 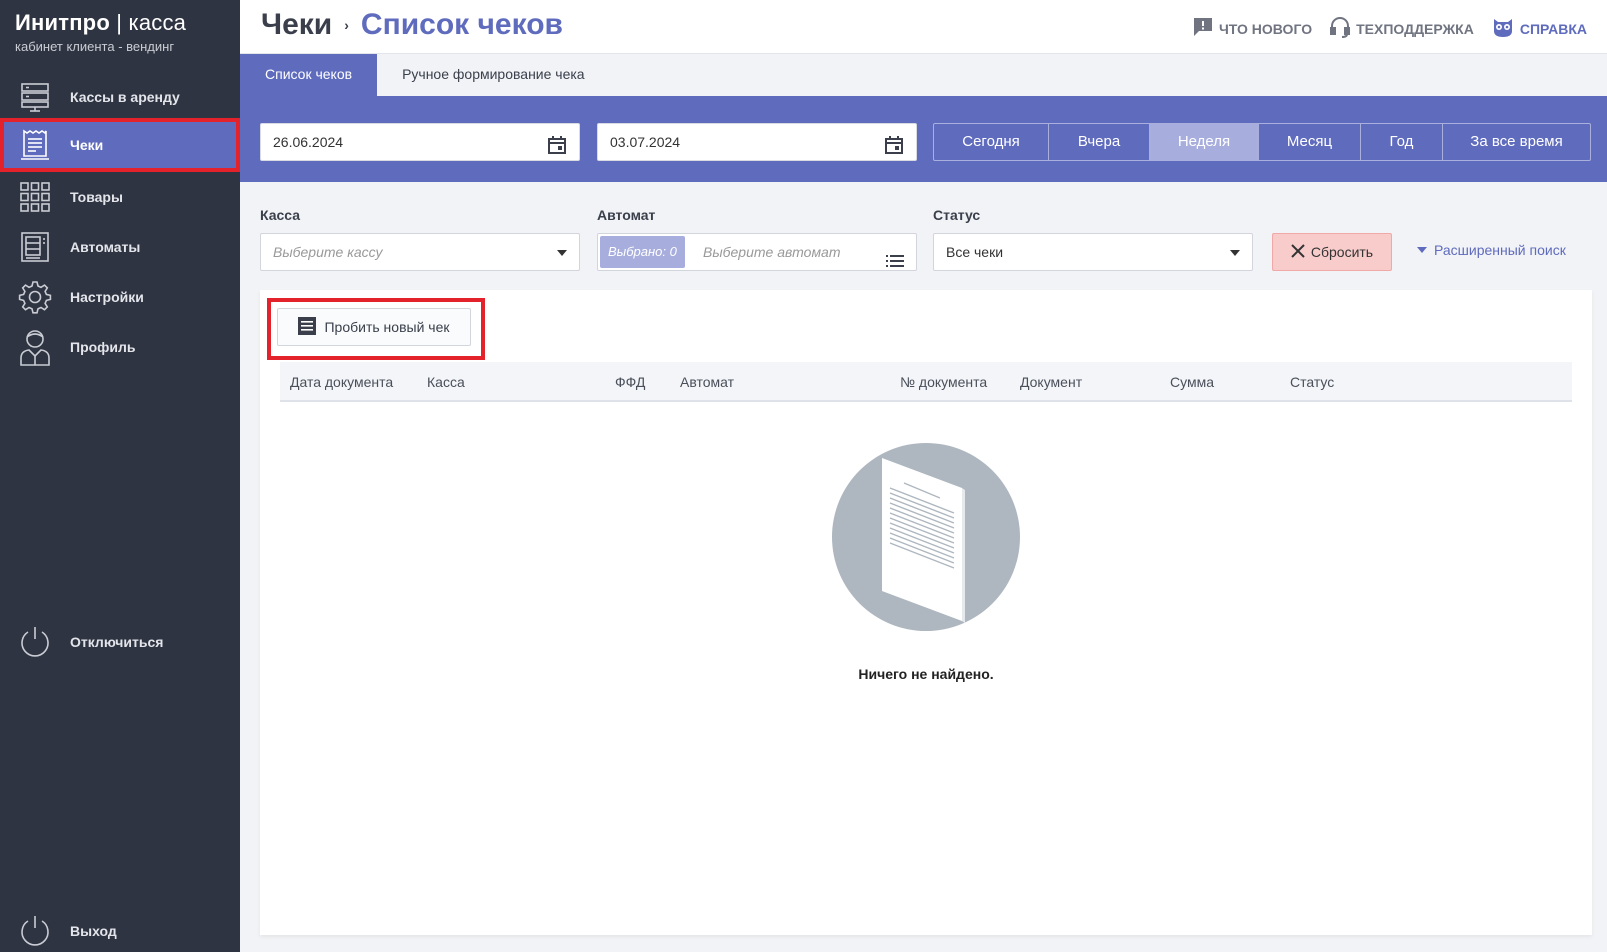 I want to click on top-links: ЧТО НОВОГО ТЕХПОДДЕРЖКА СПРАВКА, so click(x=1390, y=28).